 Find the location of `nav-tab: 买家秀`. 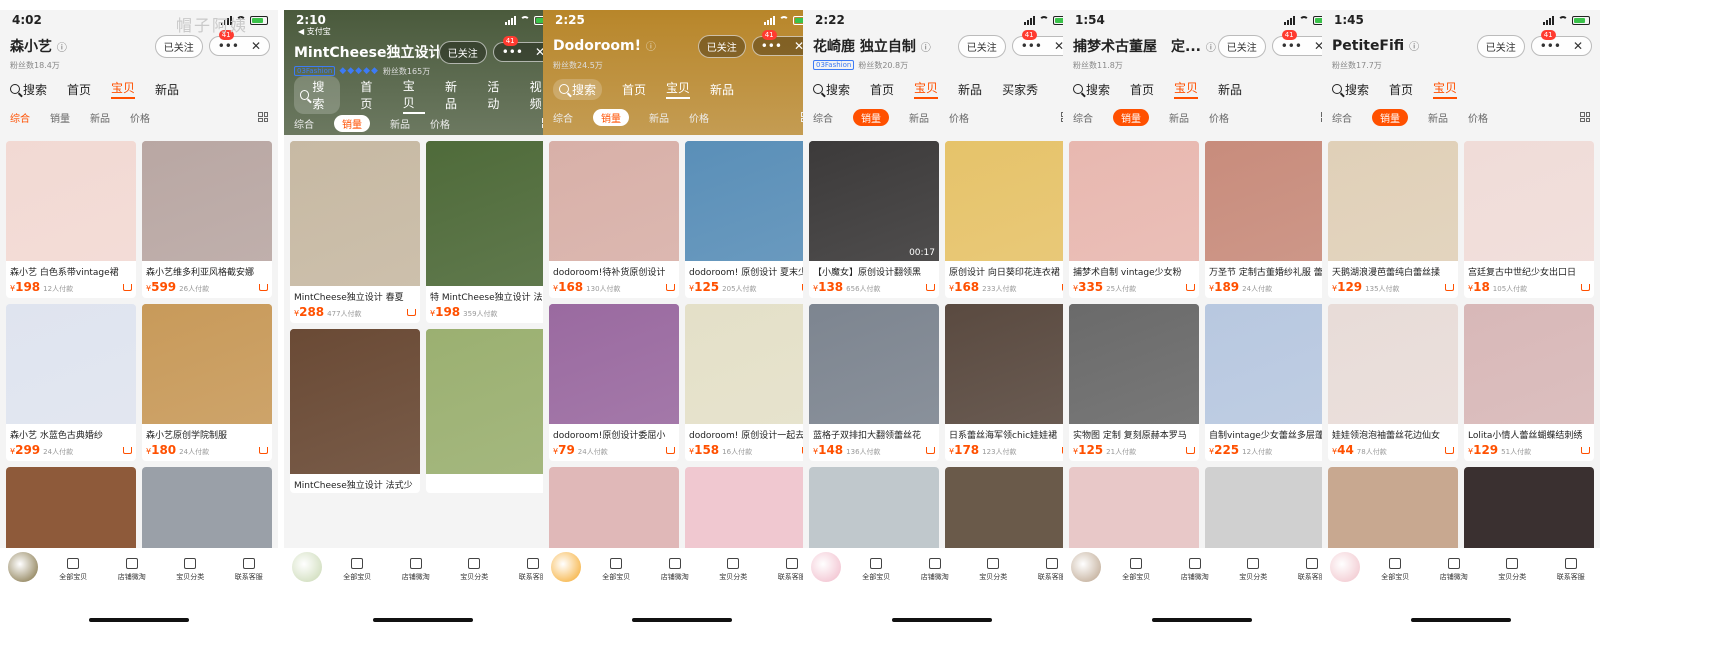

nav-tab: 买家秀 is located at coordinates (1020, 89).